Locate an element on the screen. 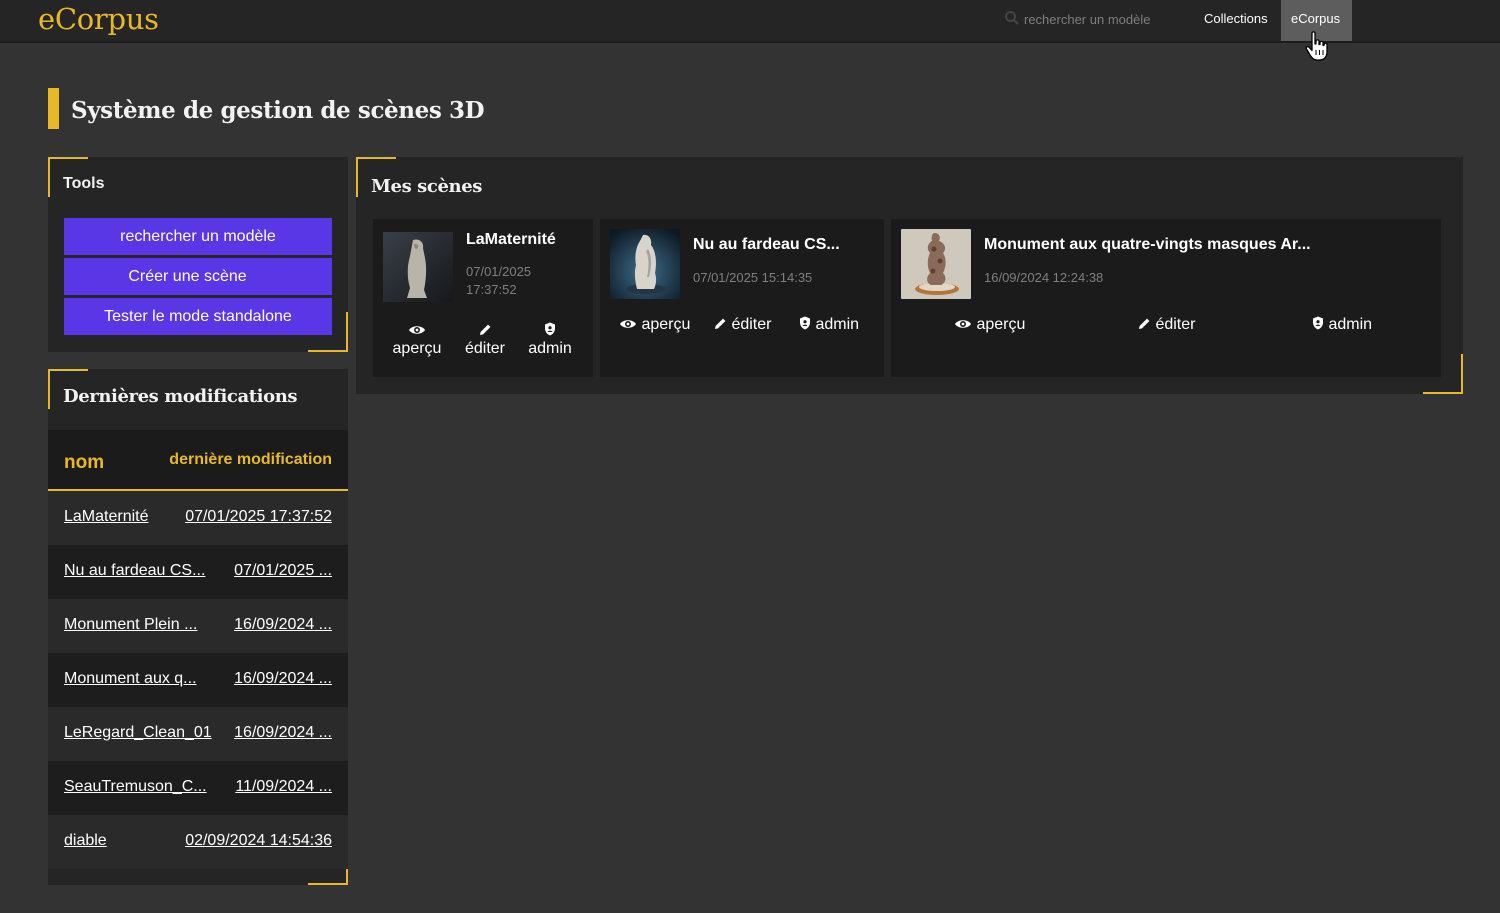 This screenshot has width=1500, height=913. column-header-modified: dernière modification is located at coordinates (250, 460).